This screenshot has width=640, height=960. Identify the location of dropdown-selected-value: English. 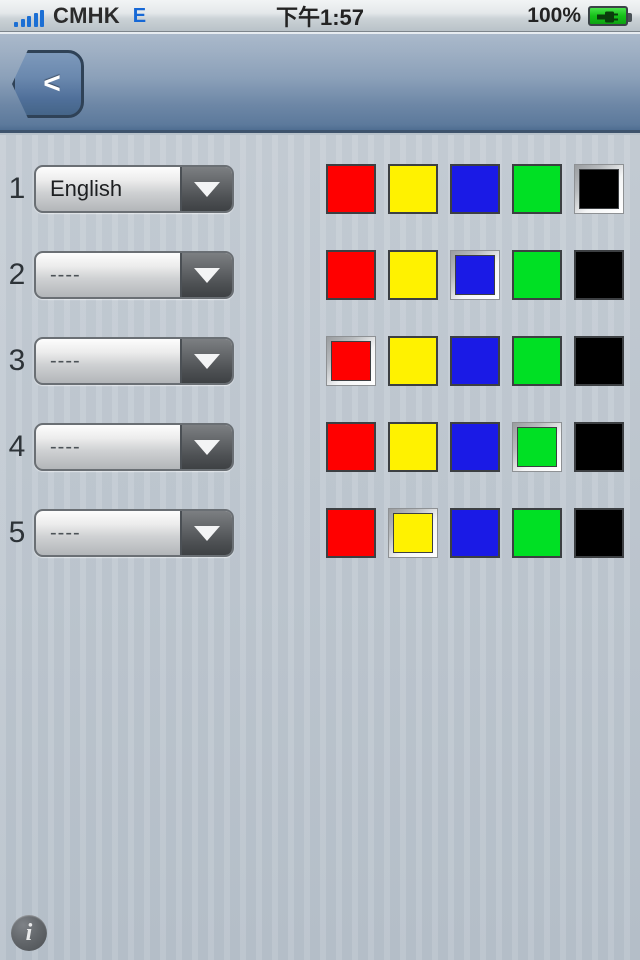
(86, 188).